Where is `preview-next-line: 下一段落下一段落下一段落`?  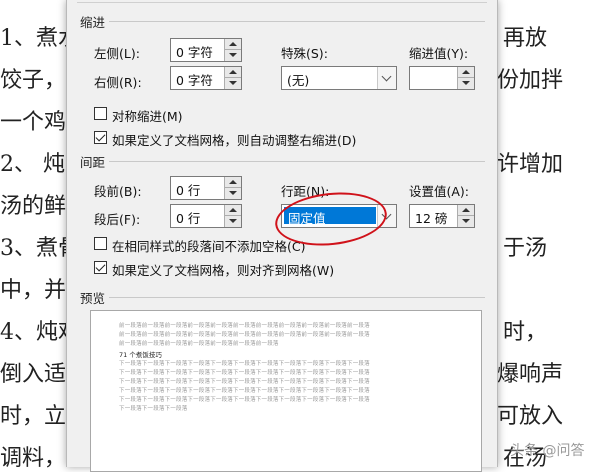 preview-next-line: 下一段落下一段落下一段落 is located at coordinates (153, 409).